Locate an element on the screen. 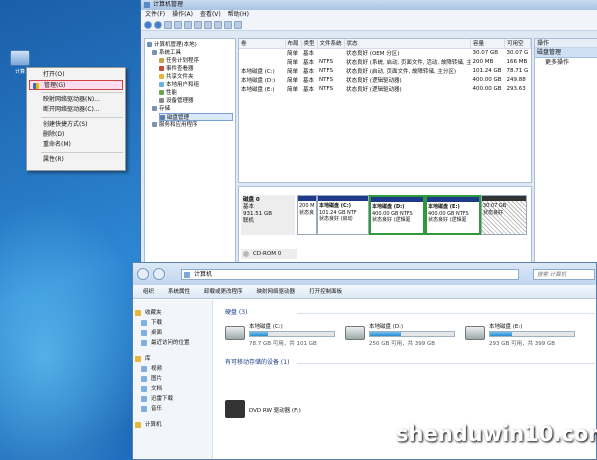 This screenshot has height=460, width=597. menu-help: 帮助(H) is located at coordinates (238, 14).